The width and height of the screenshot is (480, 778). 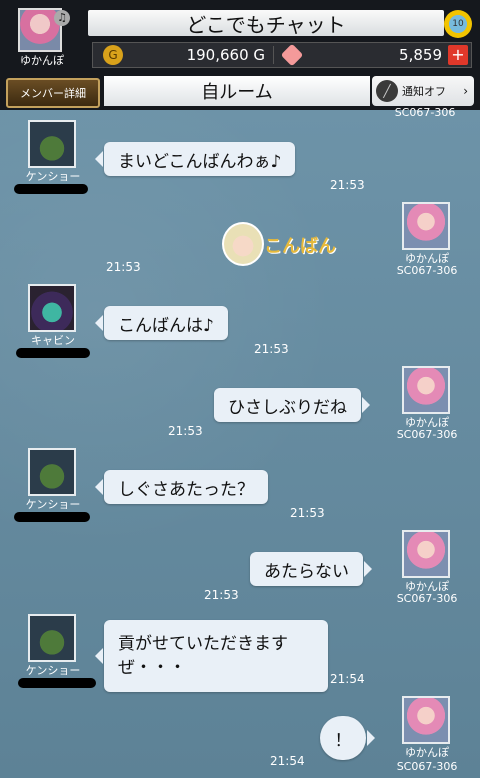 I want to click on sender-name: ゆかんぽ, so click(x=427, y=752).